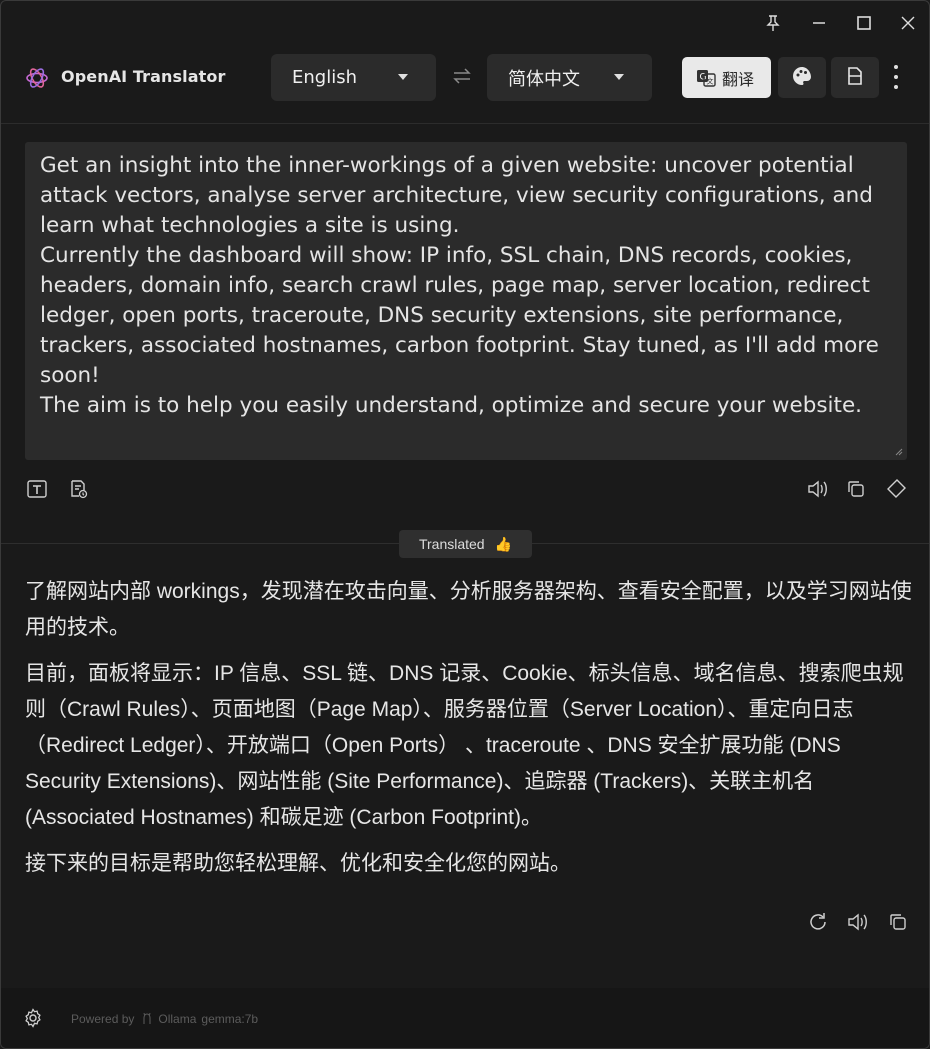 The width and height of the screenshot is (930, 1049). I want to click on translate-icon: G文, so click(706, 78).